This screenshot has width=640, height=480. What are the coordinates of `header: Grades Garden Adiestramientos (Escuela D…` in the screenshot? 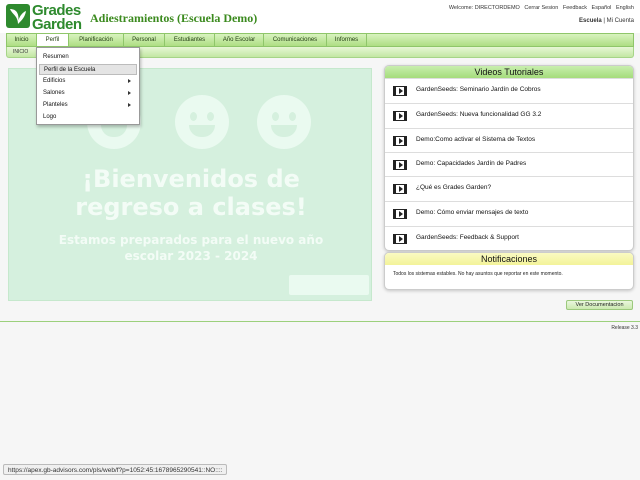 It's located at (320, 16).